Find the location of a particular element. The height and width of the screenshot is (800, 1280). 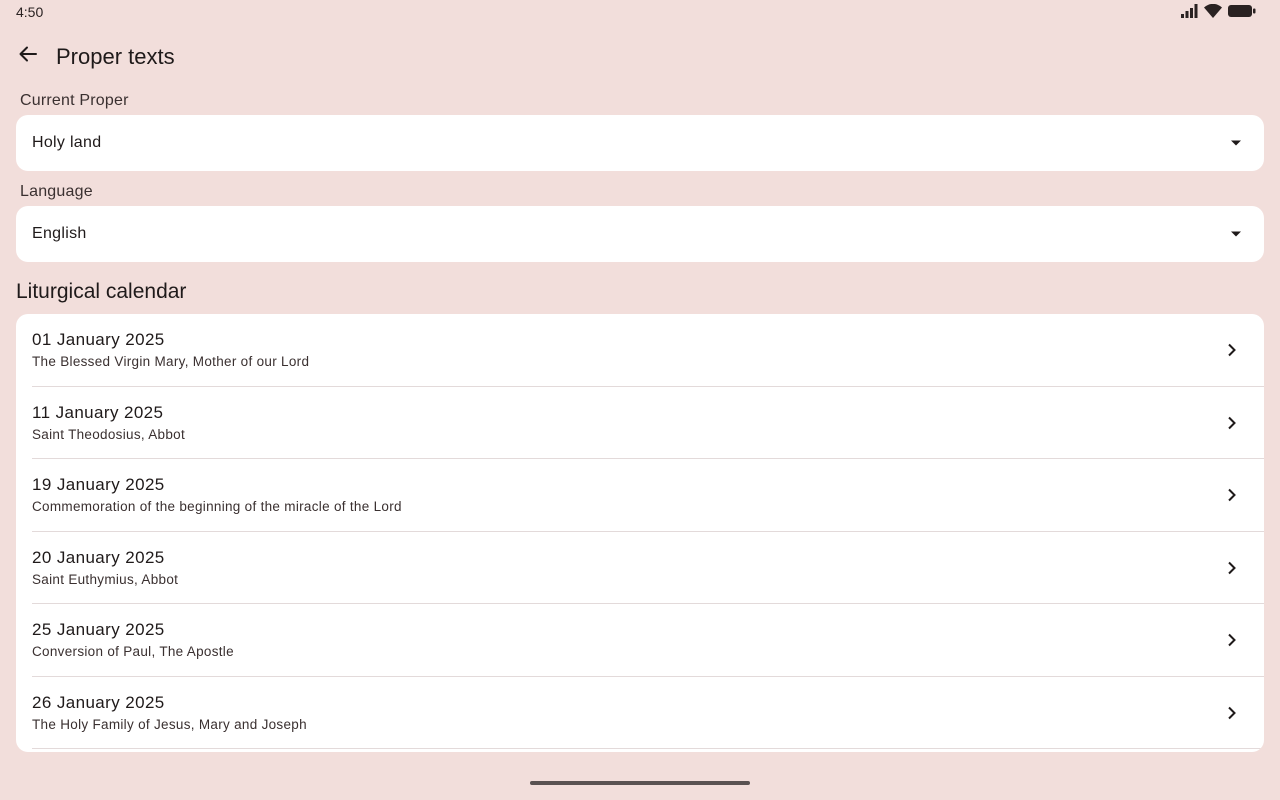

back-button is located at coordinates (28, 56).